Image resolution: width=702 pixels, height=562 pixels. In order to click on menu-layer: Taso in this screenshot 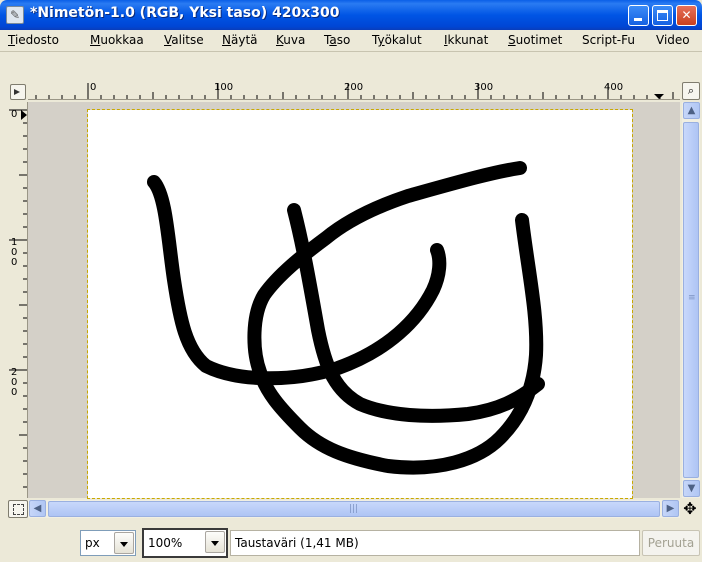, I will do `click(337, 40)`.